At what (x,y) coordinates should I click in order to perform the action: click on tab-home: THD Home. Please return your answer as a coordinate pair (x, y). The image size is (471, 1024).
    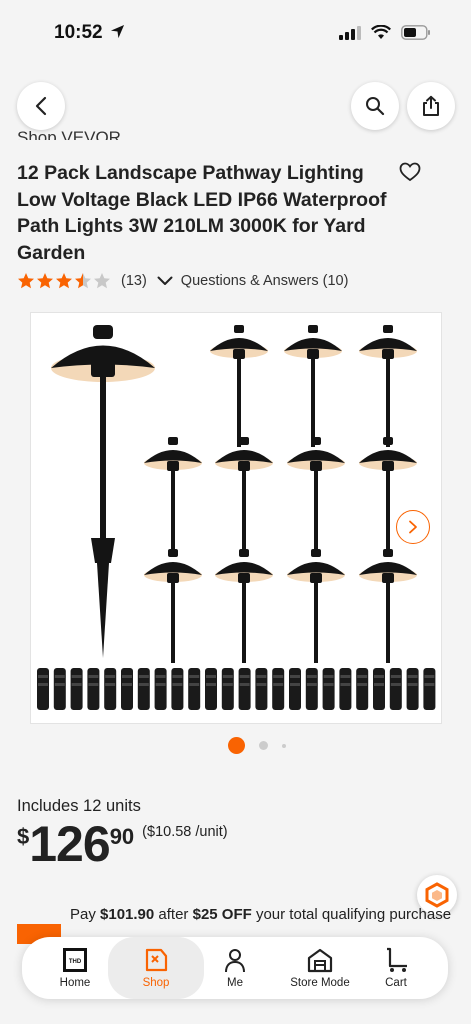
    Looking at the image, I should click on (75, 968).